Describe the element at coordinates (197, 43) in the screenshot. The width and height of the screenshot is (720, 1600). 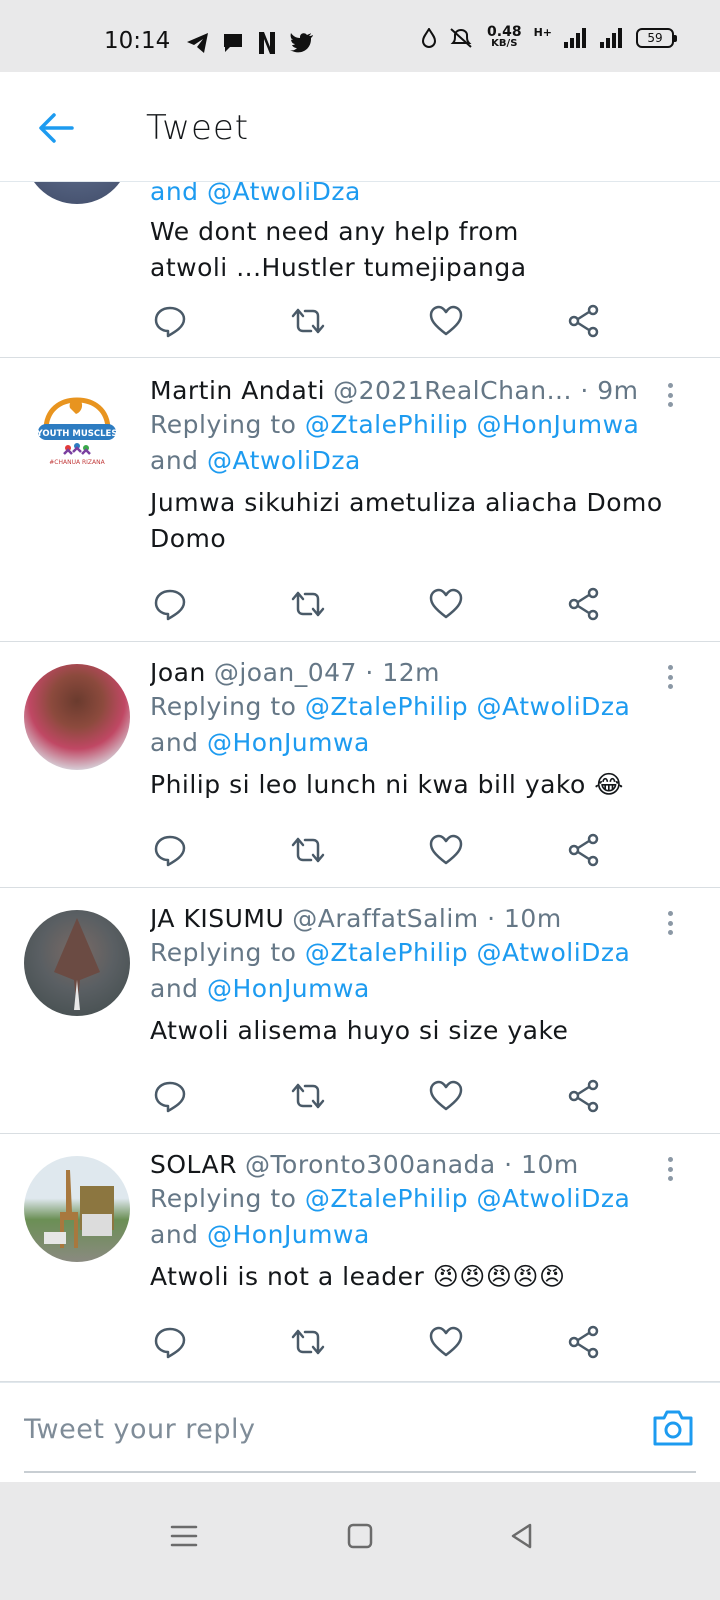
I see `telegram-icon` at that location.